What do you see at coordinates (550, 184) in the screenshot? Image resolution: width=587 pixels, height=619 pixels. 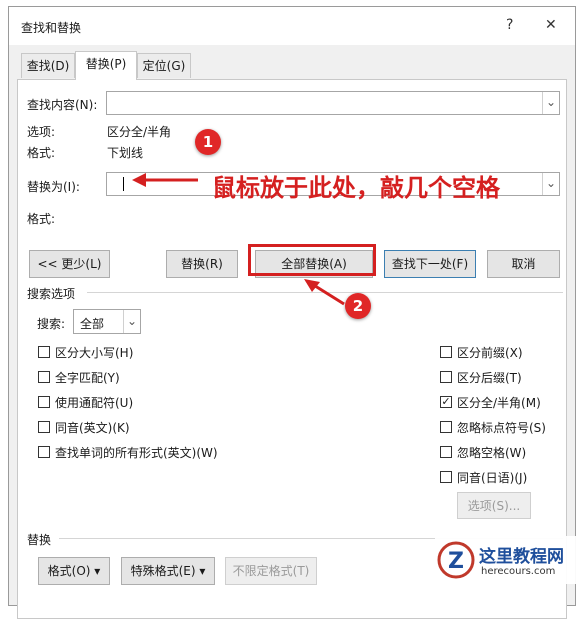 I see `replace-dropdown-chevron-icon: ⌄` at bounding box center [550, 184].